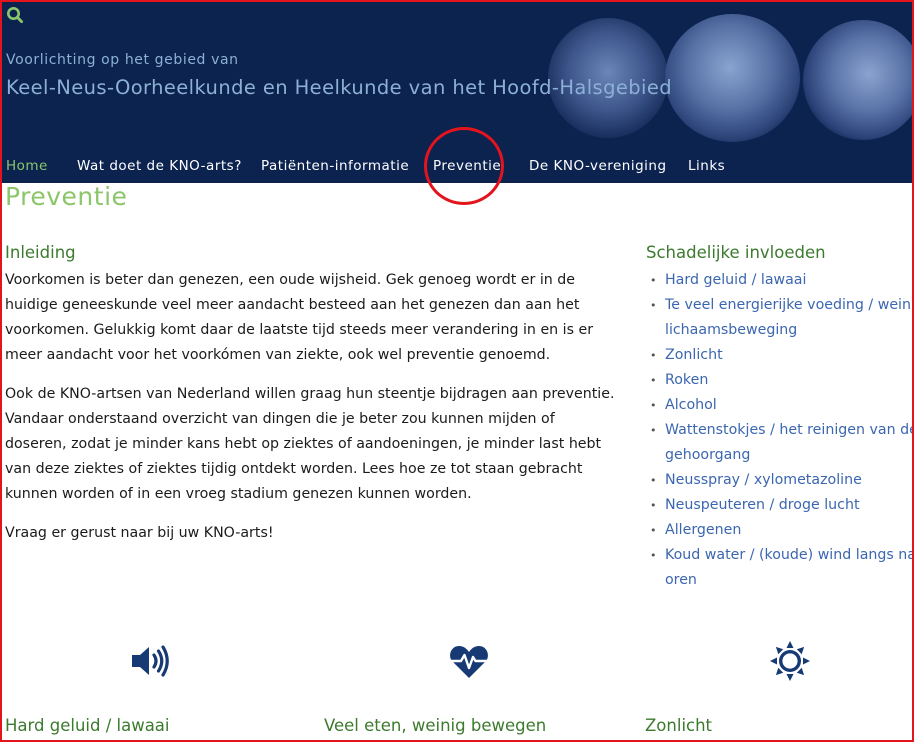 This screenshot has width=914, height=742. What do you see at coordinates (790, 661) in the screenshot?
I see `sun-icon` at bounding box center [790, 661].